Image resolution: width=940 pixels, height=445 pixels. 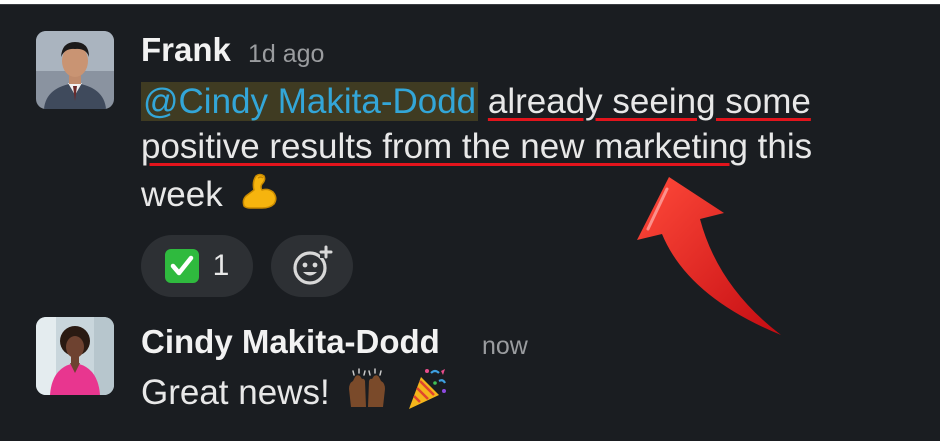 What do you see at coordinates (286, 54) in the screenshot?
I see `timestamp: 1d ago` at bounding box center [286, 54].